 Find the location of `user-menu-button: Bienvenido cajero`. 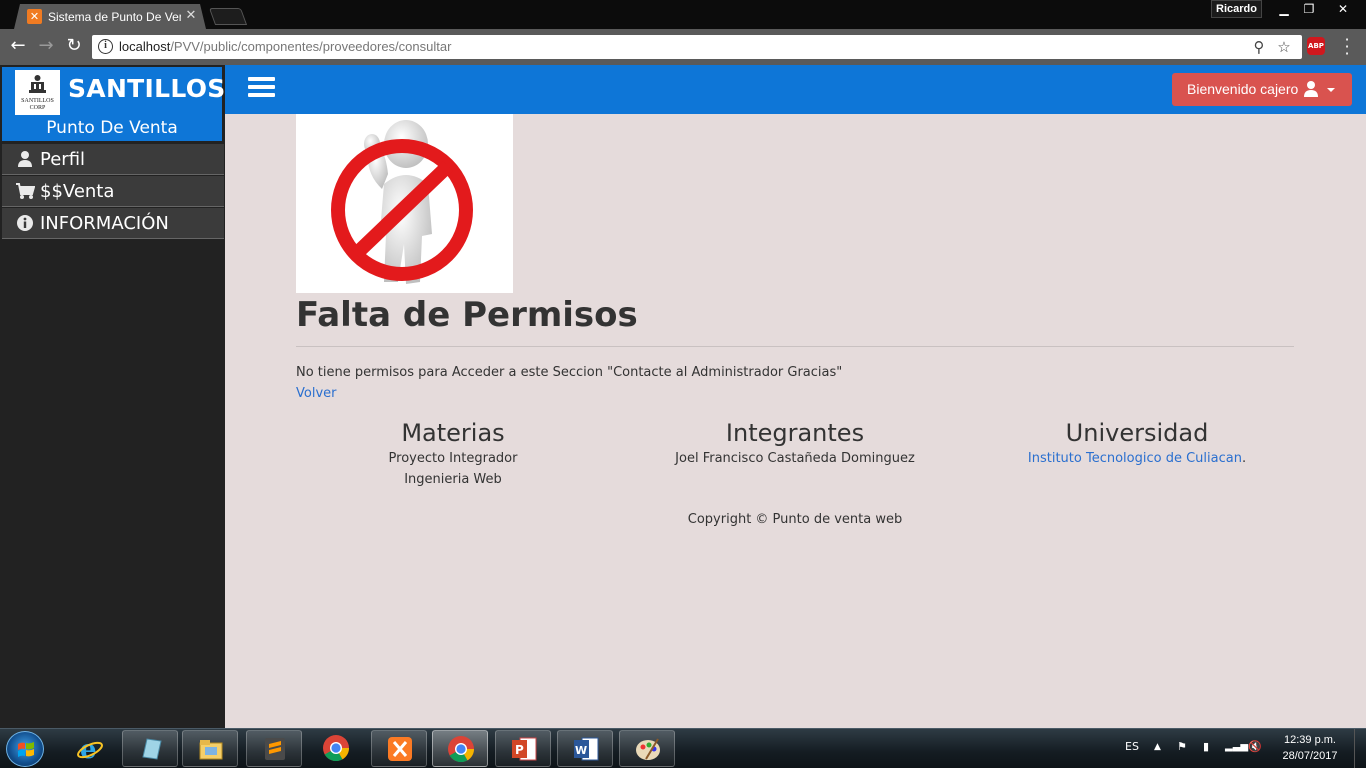

user-menu-button: Bienvenido cajero is located at coordinates (1262, 89).